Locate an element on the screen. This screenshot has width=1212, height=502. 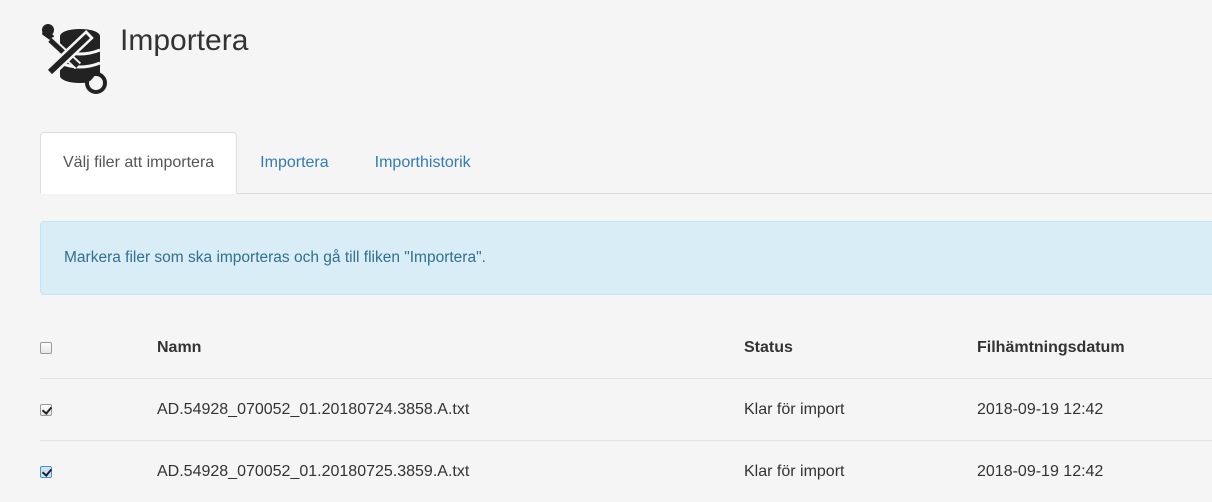
column-header-status: Status is located at coordinates (768, 348).